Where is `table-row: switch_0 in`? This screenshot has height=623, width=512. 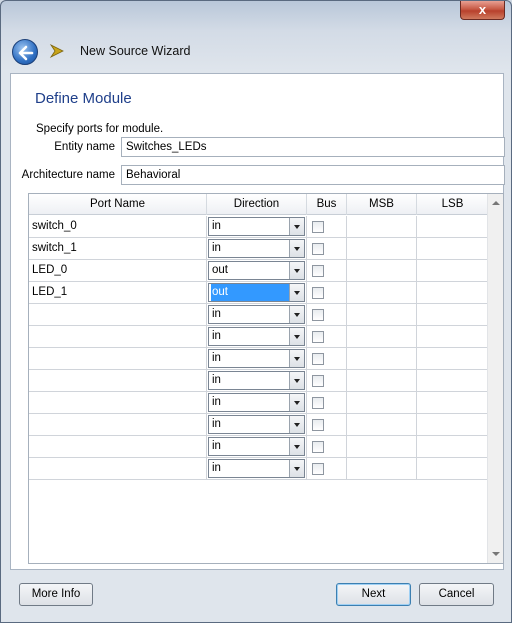
table-row: switch_0 in is located at coordinates (259, 227).